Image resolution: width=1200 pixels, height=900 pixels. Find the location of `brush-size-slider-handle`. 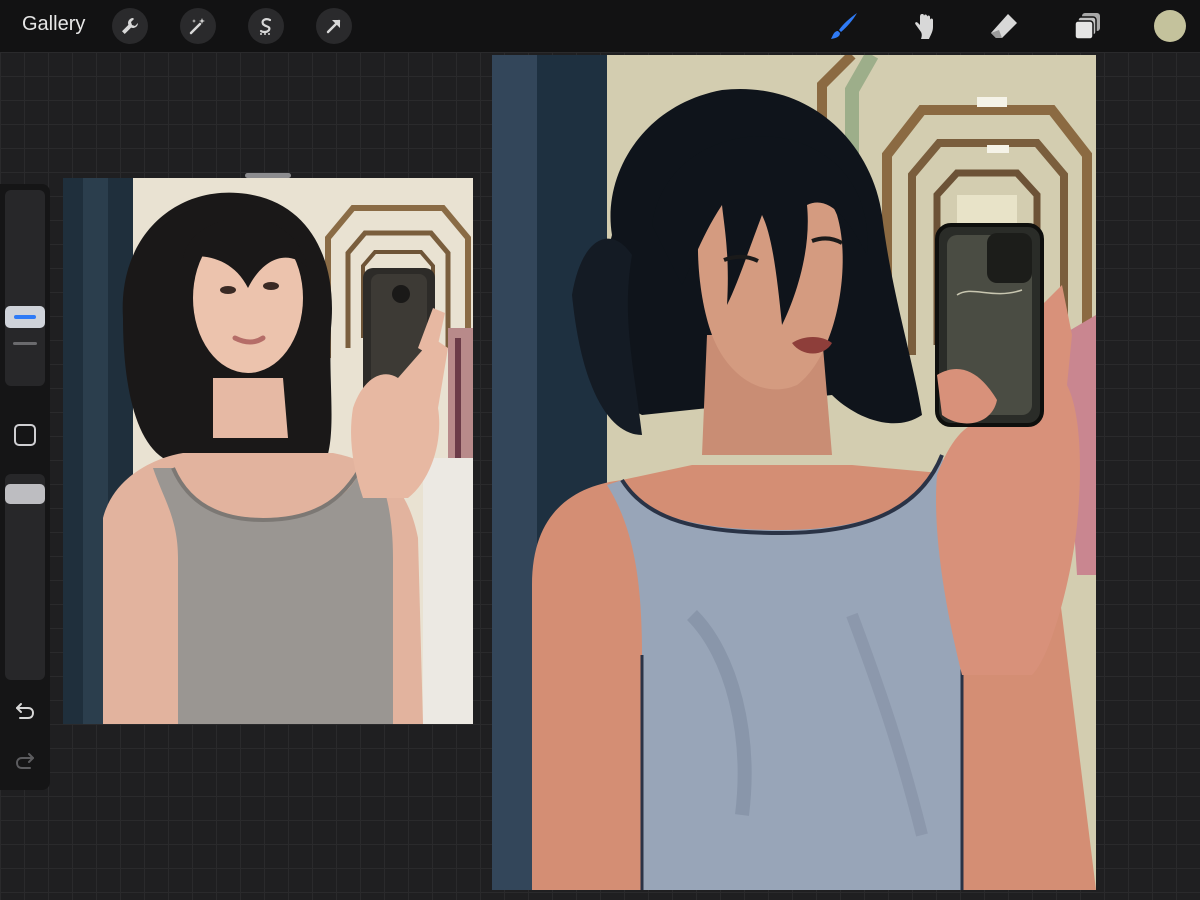

brush-size-slider-handle is located at coordinates (25, 317).